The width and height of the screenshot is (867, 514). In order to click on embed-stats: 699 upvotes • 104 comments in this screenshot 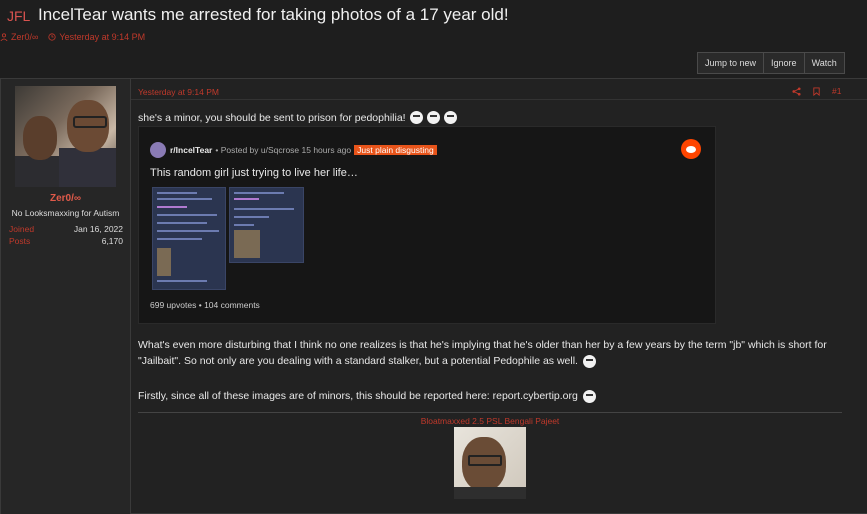, I will do `click(205, 305)`.